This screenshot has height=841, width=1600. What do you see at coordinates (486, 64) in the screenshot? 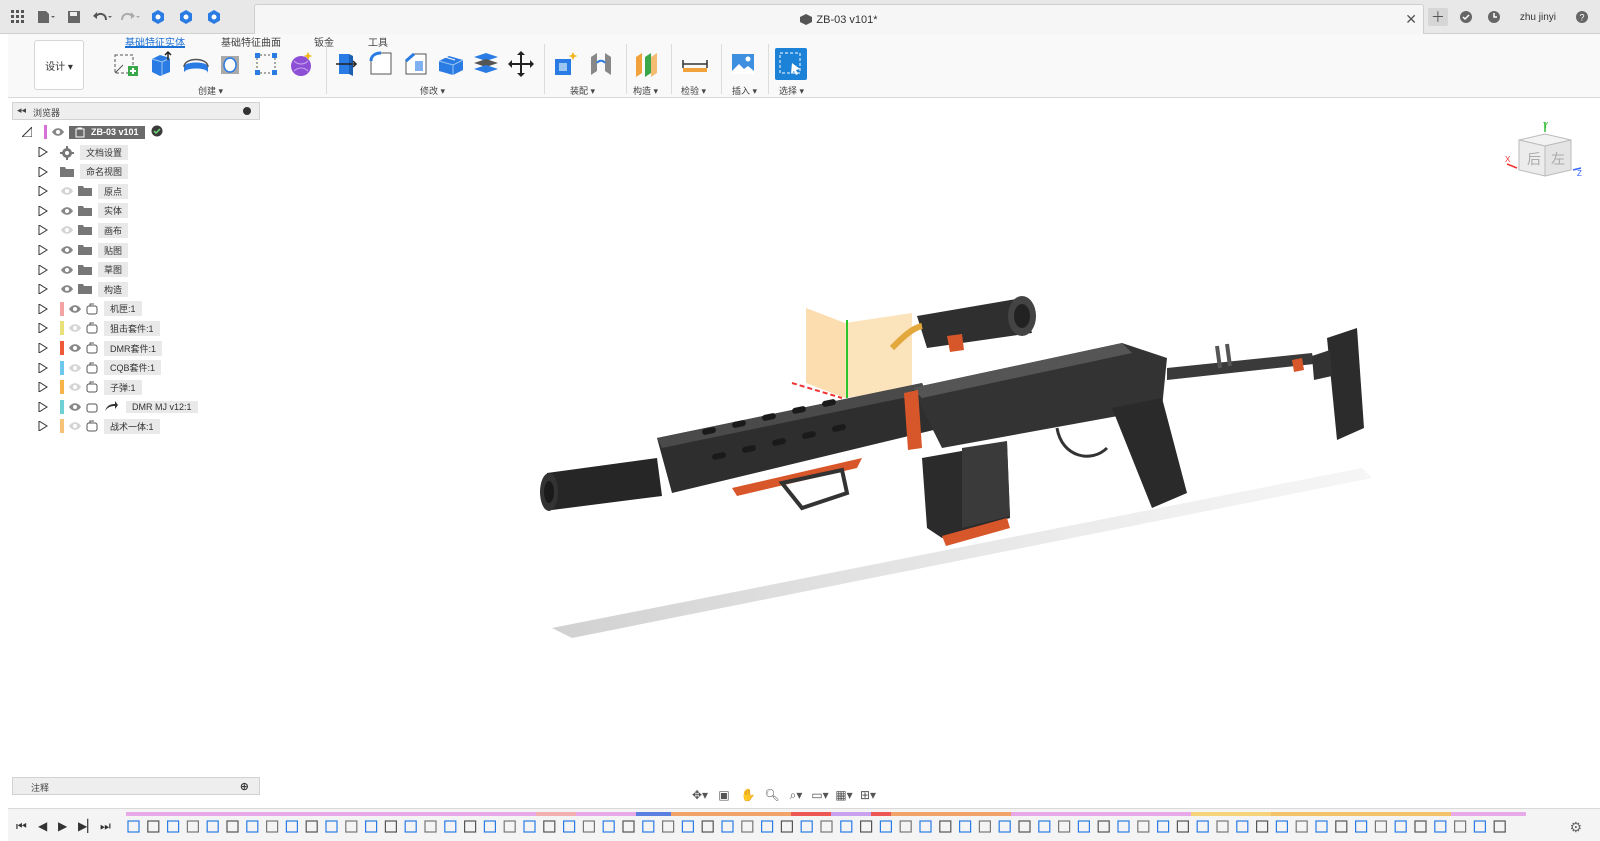
I see `split-body-icon` at bounding box center [486, 64].